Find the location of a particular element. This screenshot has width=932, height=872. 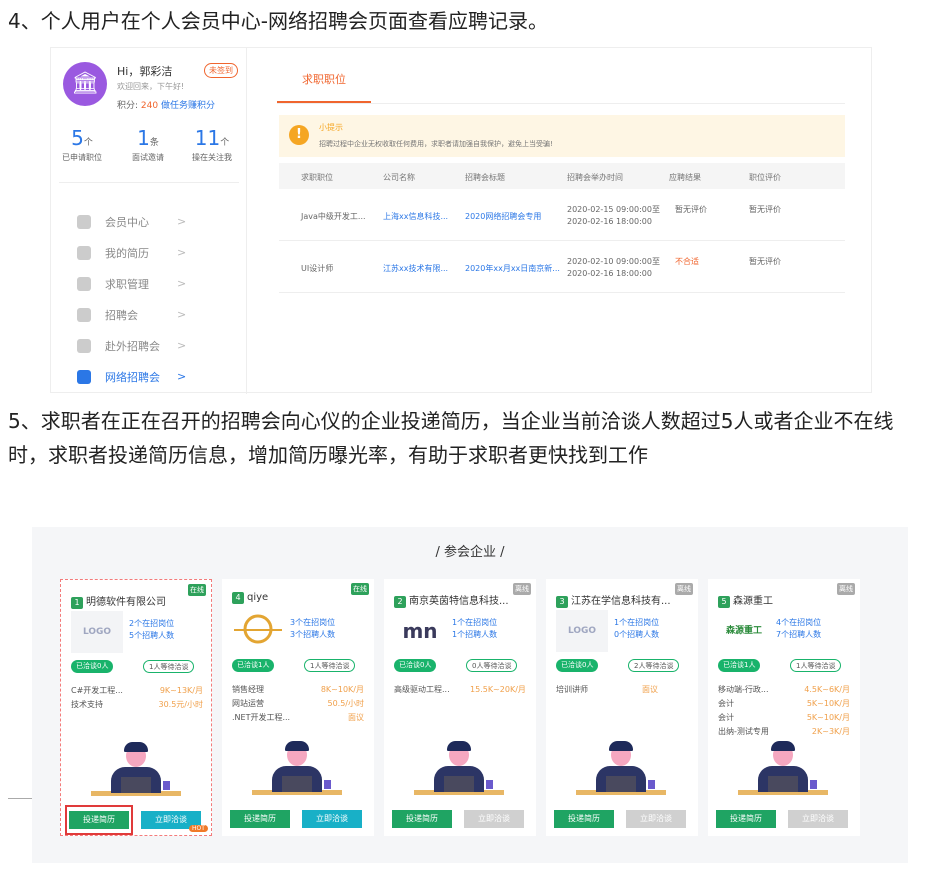

sign-in-badge: 未签到 is located at coordinates (221, 70).